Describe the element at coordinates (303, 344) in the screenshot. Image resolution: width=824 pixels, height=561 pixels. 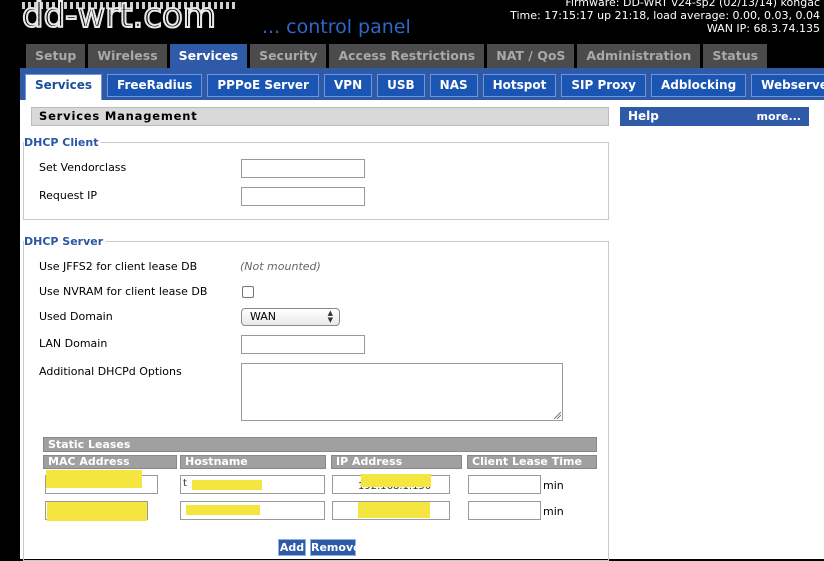
I see `lan-domain-input` at that location.